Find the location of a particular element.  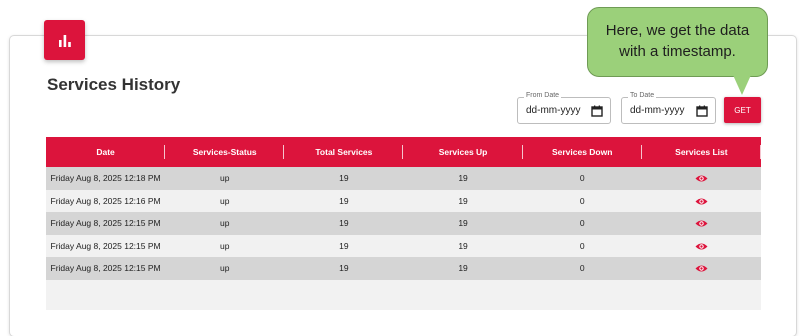

date-cell: Friday Aug 8, 2025 12:16 PM is located at coordinates (105, 200).